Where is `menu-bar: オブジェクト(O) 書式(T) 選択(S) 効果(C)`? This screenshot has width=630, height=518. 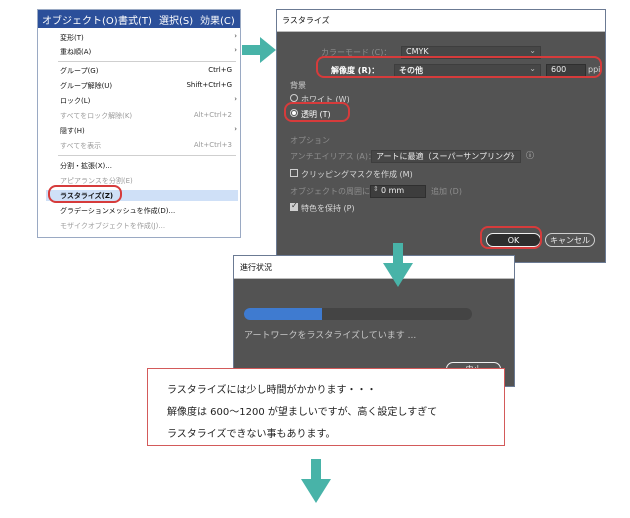 menu-bar: オブジェクト(O) 書式(T) 選択(S) 効果(C) is located at coordinates (139, 19).